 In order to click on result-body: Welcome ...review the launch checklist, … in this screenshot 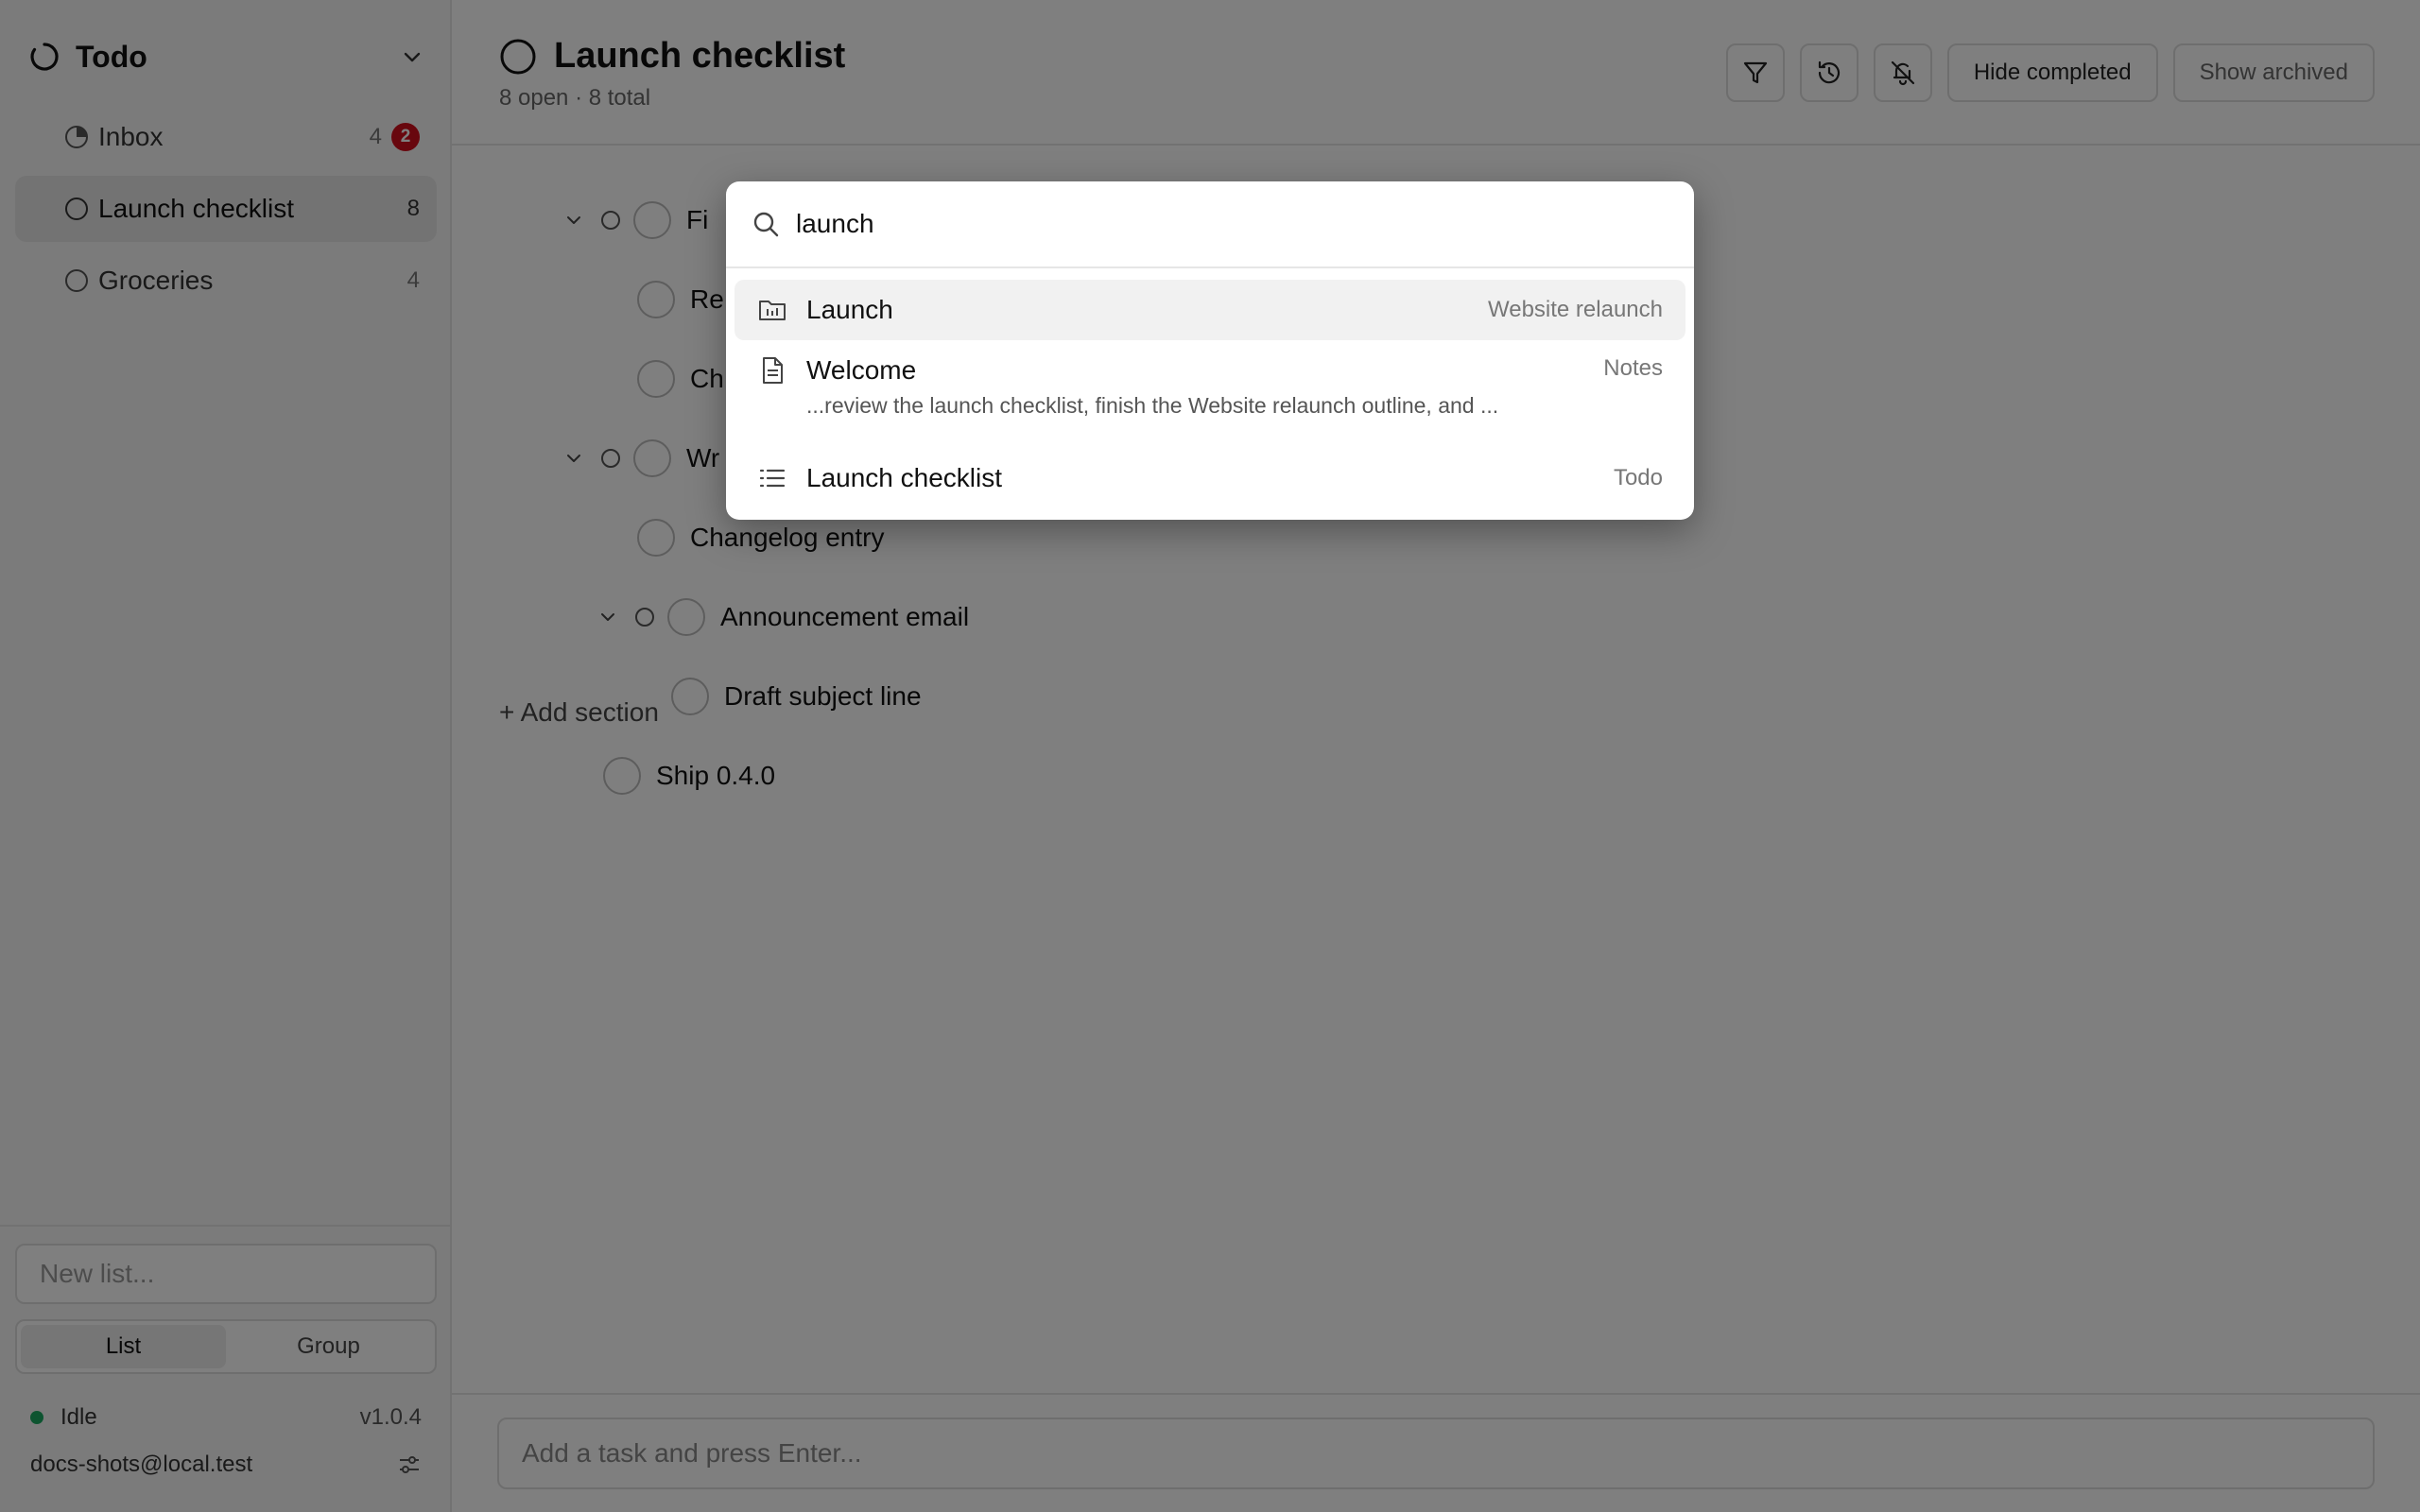, I will do `click(1204, 397)`.